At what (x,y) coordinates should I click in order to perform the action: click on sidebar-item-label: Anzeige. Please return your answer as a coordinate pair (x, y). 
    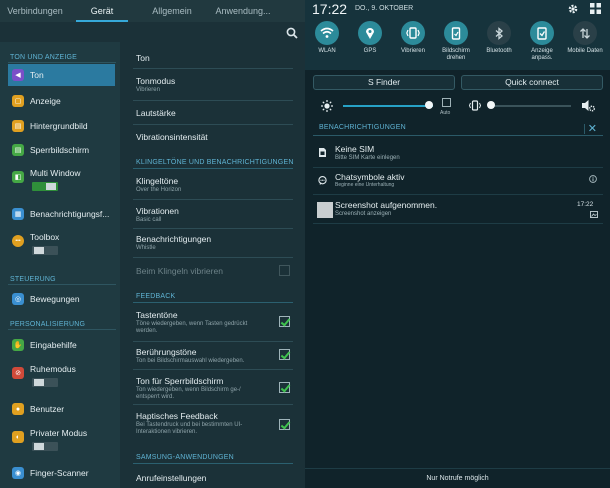
    Looking at the image, I should click on (45, 101).